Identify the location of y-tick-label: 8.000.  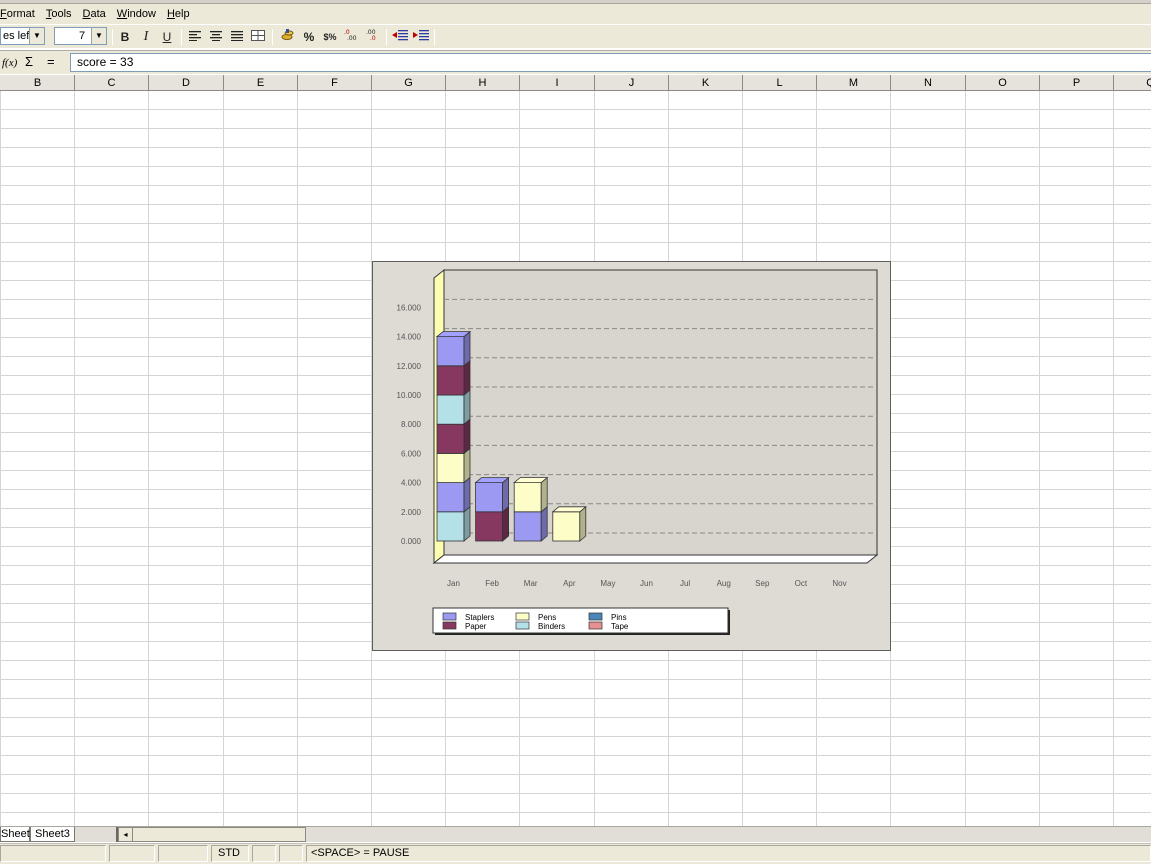
(411, 424).